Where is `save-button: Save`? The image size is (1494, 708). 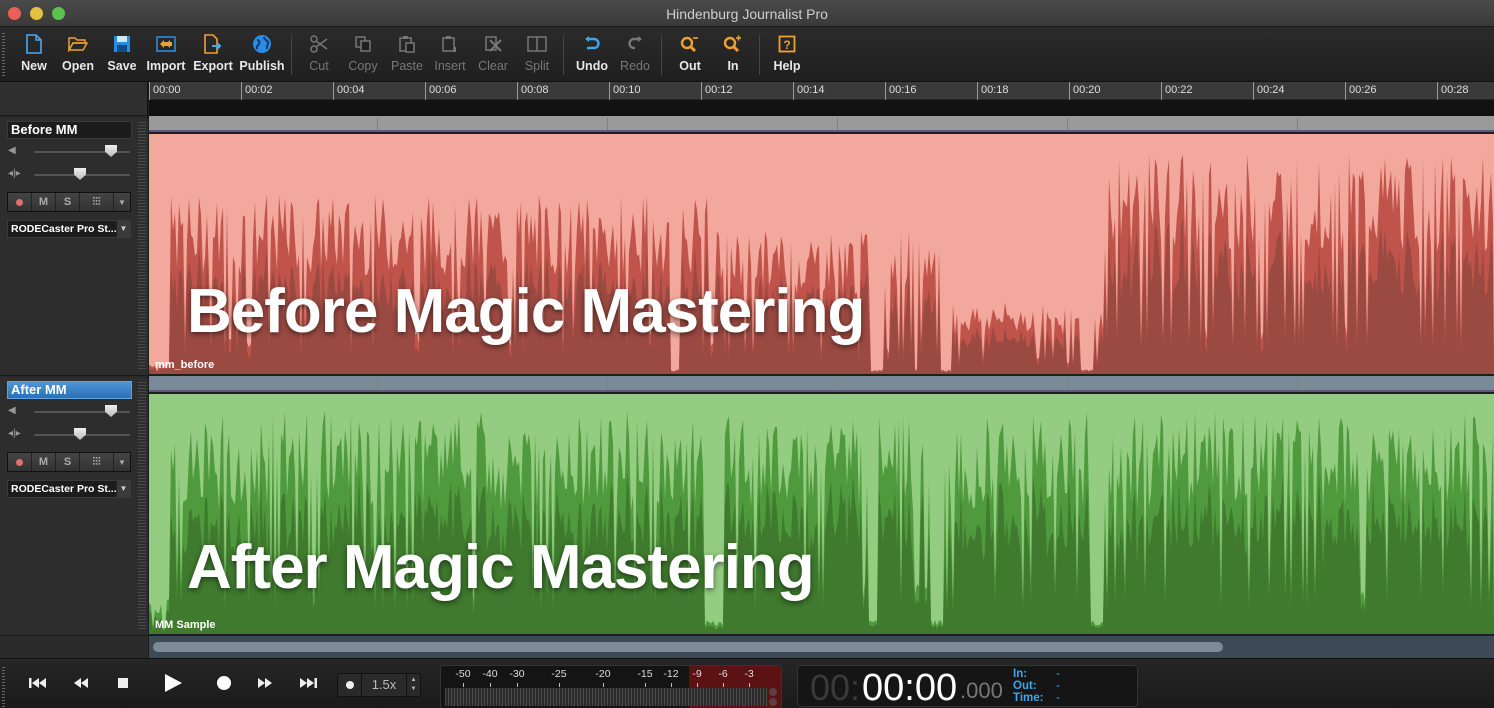
save-button: Save is located at coordinates (122, 55).